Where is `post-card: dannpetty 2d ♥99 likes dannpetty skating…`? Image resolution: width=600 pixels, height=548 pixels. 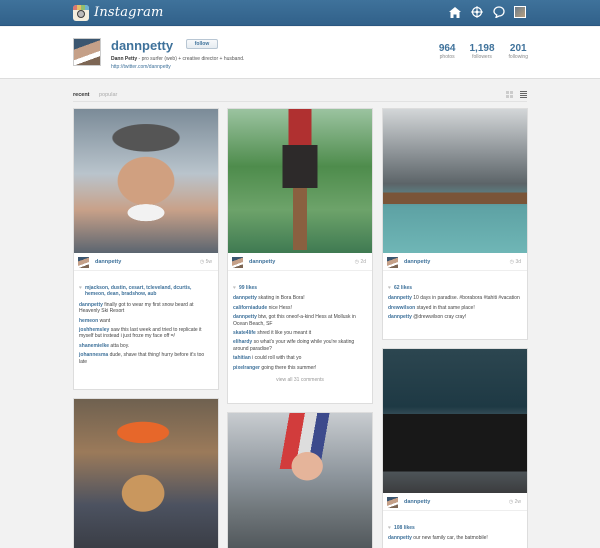
post-card: dannpetty 2d ♥99 likes dannpetty skating… is located at coordinates (300, 256).